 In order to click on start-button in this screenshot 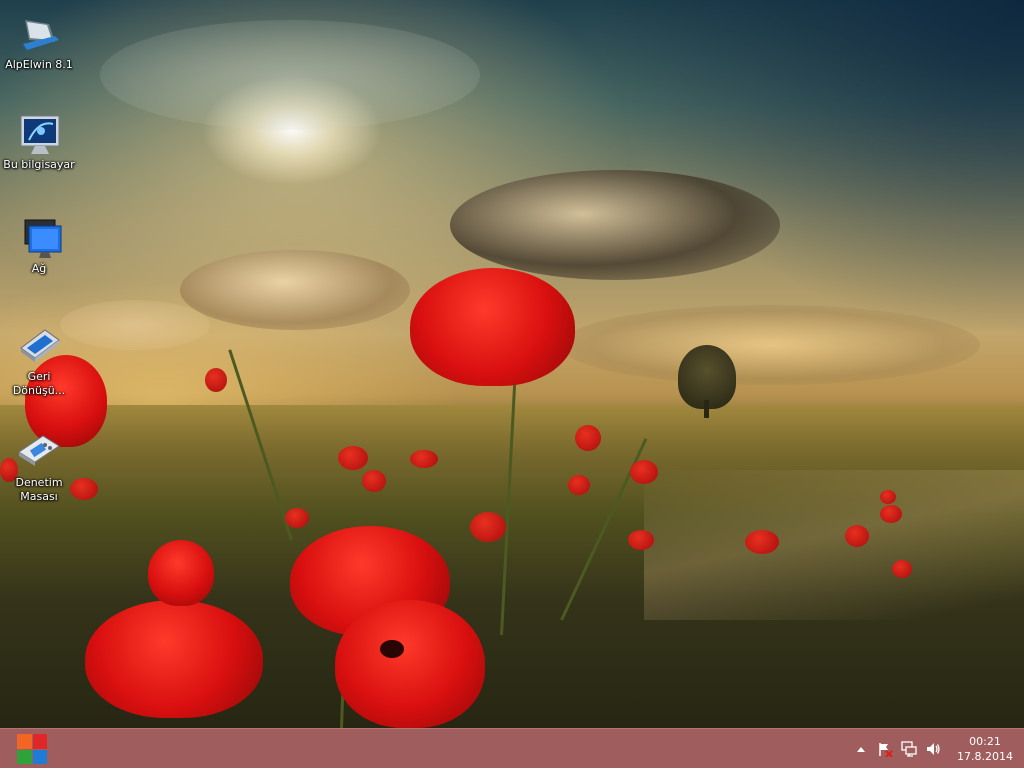, I will do `click(32, 749)`.